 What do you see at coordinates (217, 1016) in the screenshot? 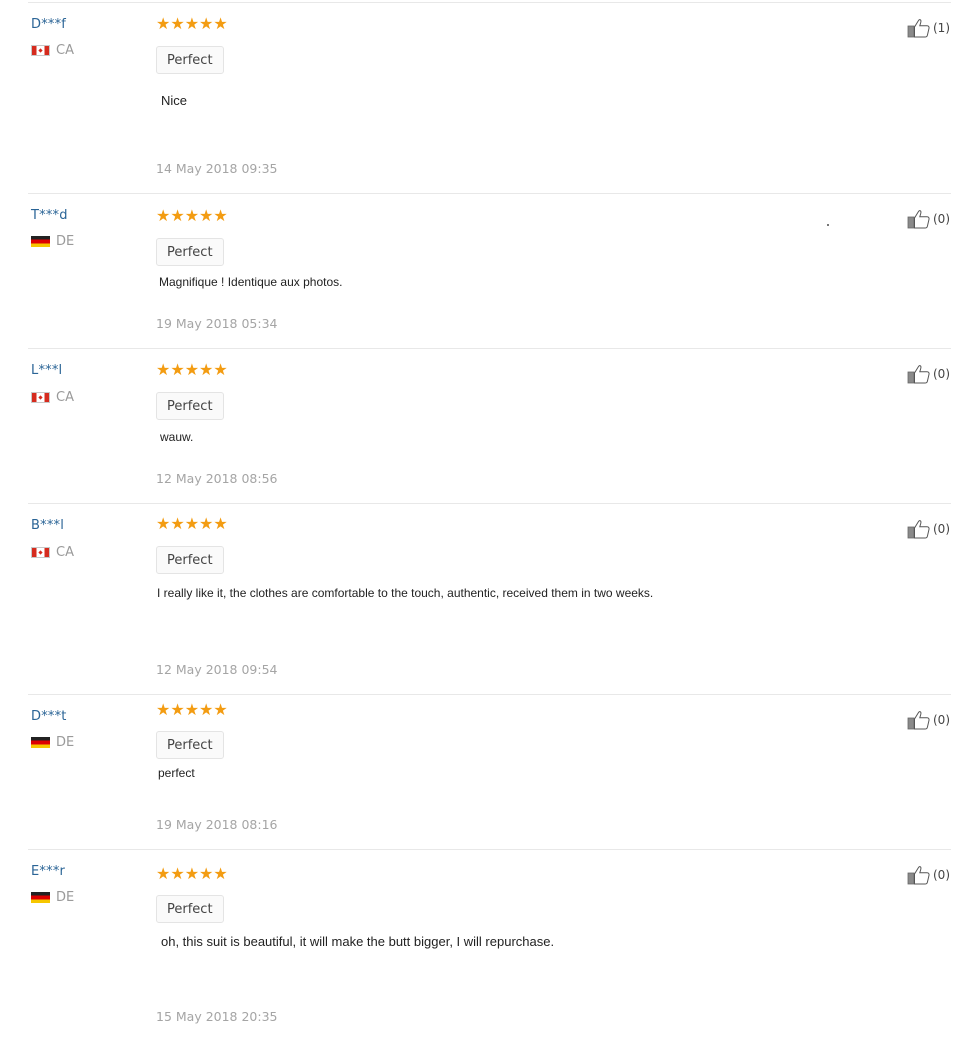
I see `review-date: 15 May 2018 20:35` at bounding box center [217, 1016].